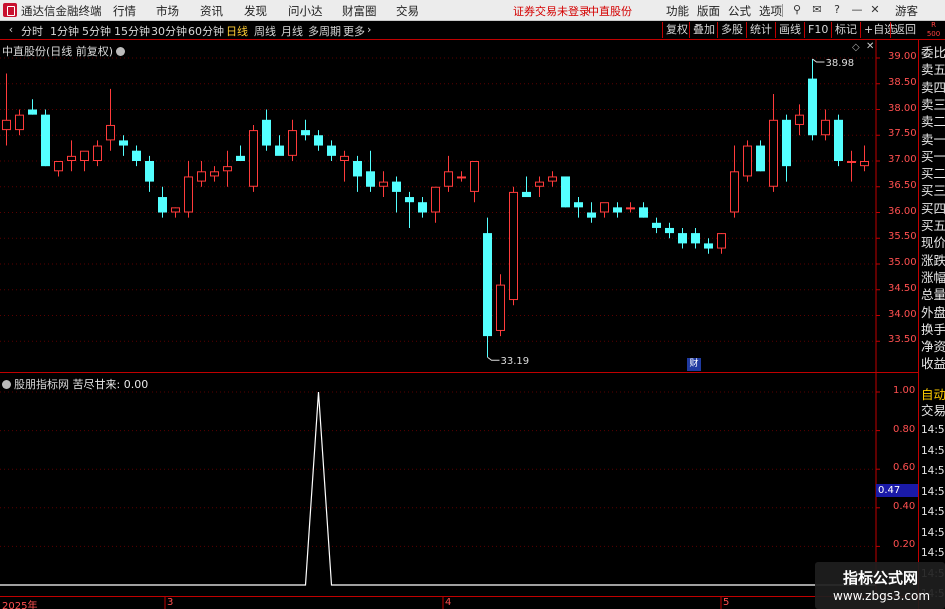 This screenshot has width=945, height=609. Describe the element at coordinates (124, 11) in the screenshot. I see `menu-quotes: 行情` at that location.